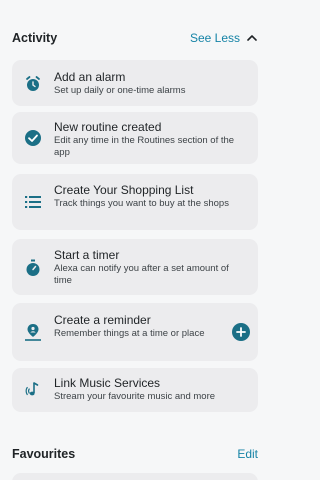  What do you see at coordinates (33, 138) in the screenshot?
I see `check-circle-icon` at bounding box center [33, 138].